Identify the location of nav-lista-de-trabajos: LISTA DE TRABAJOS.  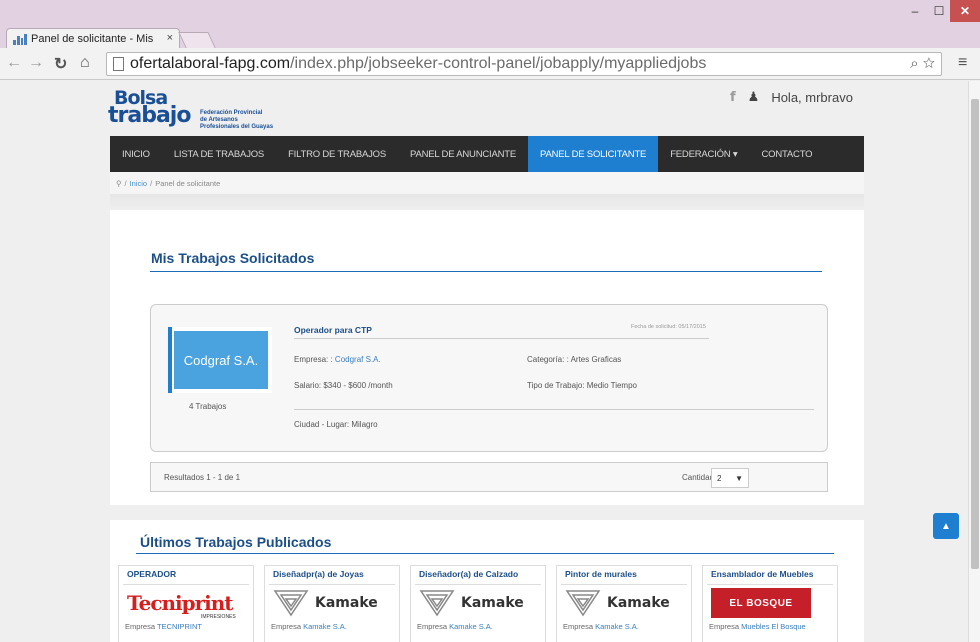
(219, 154).